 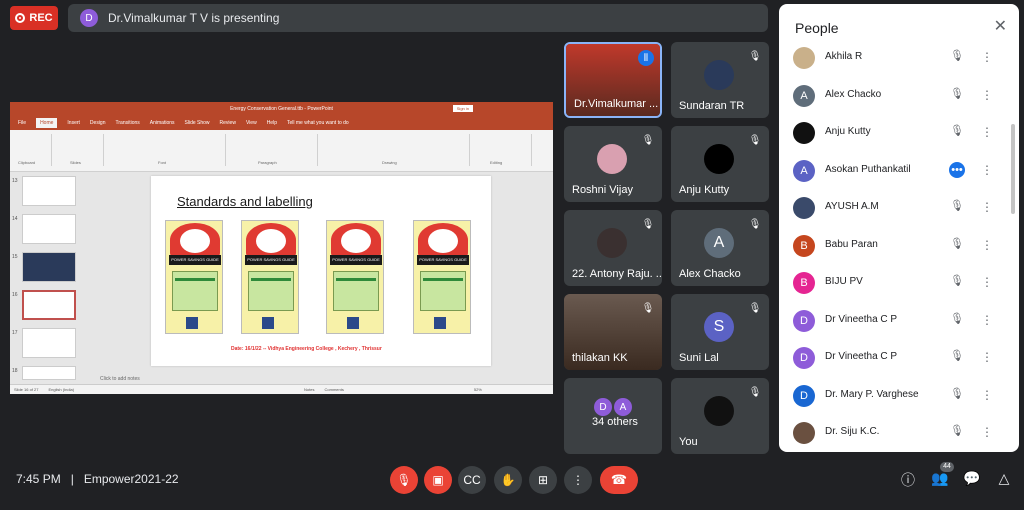 I want to click on people-scrollbar, so click(x=1013, y=169).